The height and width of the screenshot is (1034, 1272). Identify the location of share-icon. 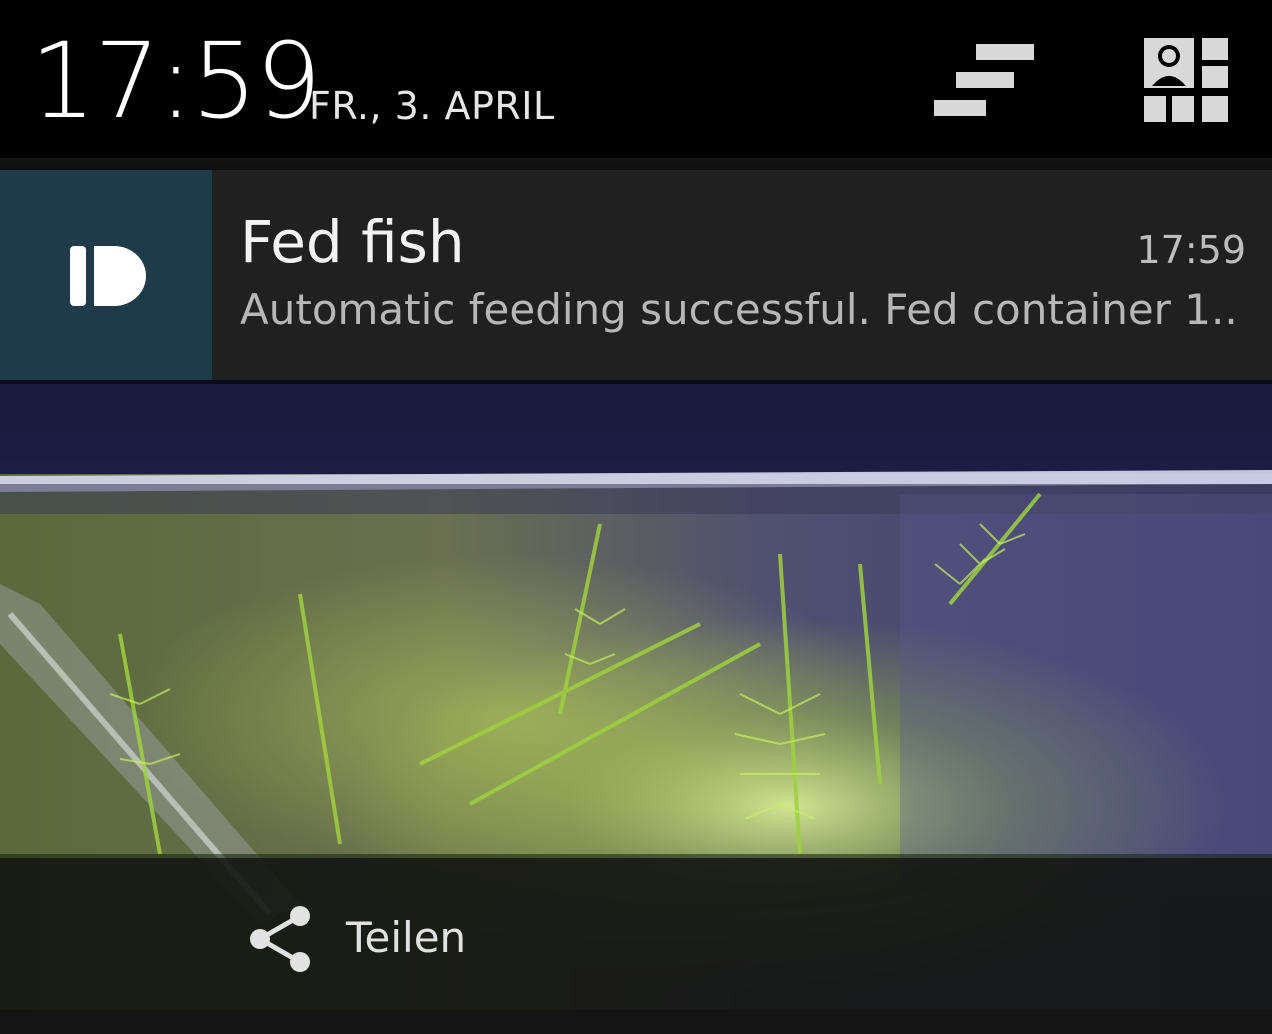
(280, 939).